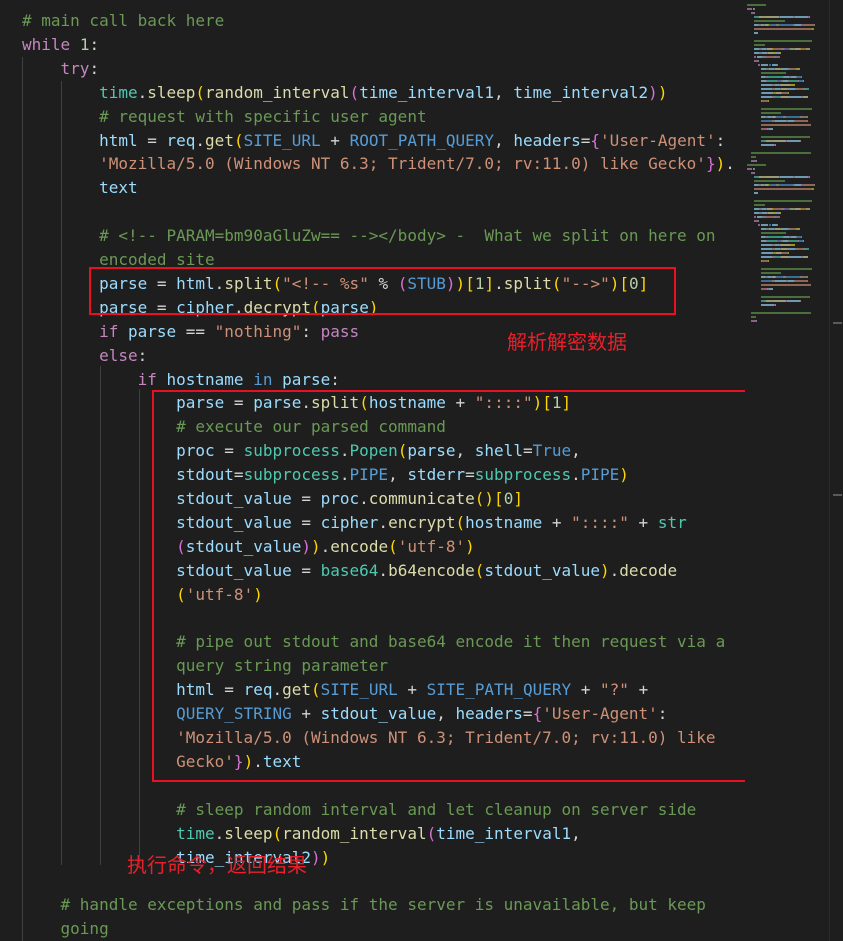 This screenshot has height=941, width=843. Describe the element at coordinates (109, 331) in the screenshot. I see `code-token: if` at that location.